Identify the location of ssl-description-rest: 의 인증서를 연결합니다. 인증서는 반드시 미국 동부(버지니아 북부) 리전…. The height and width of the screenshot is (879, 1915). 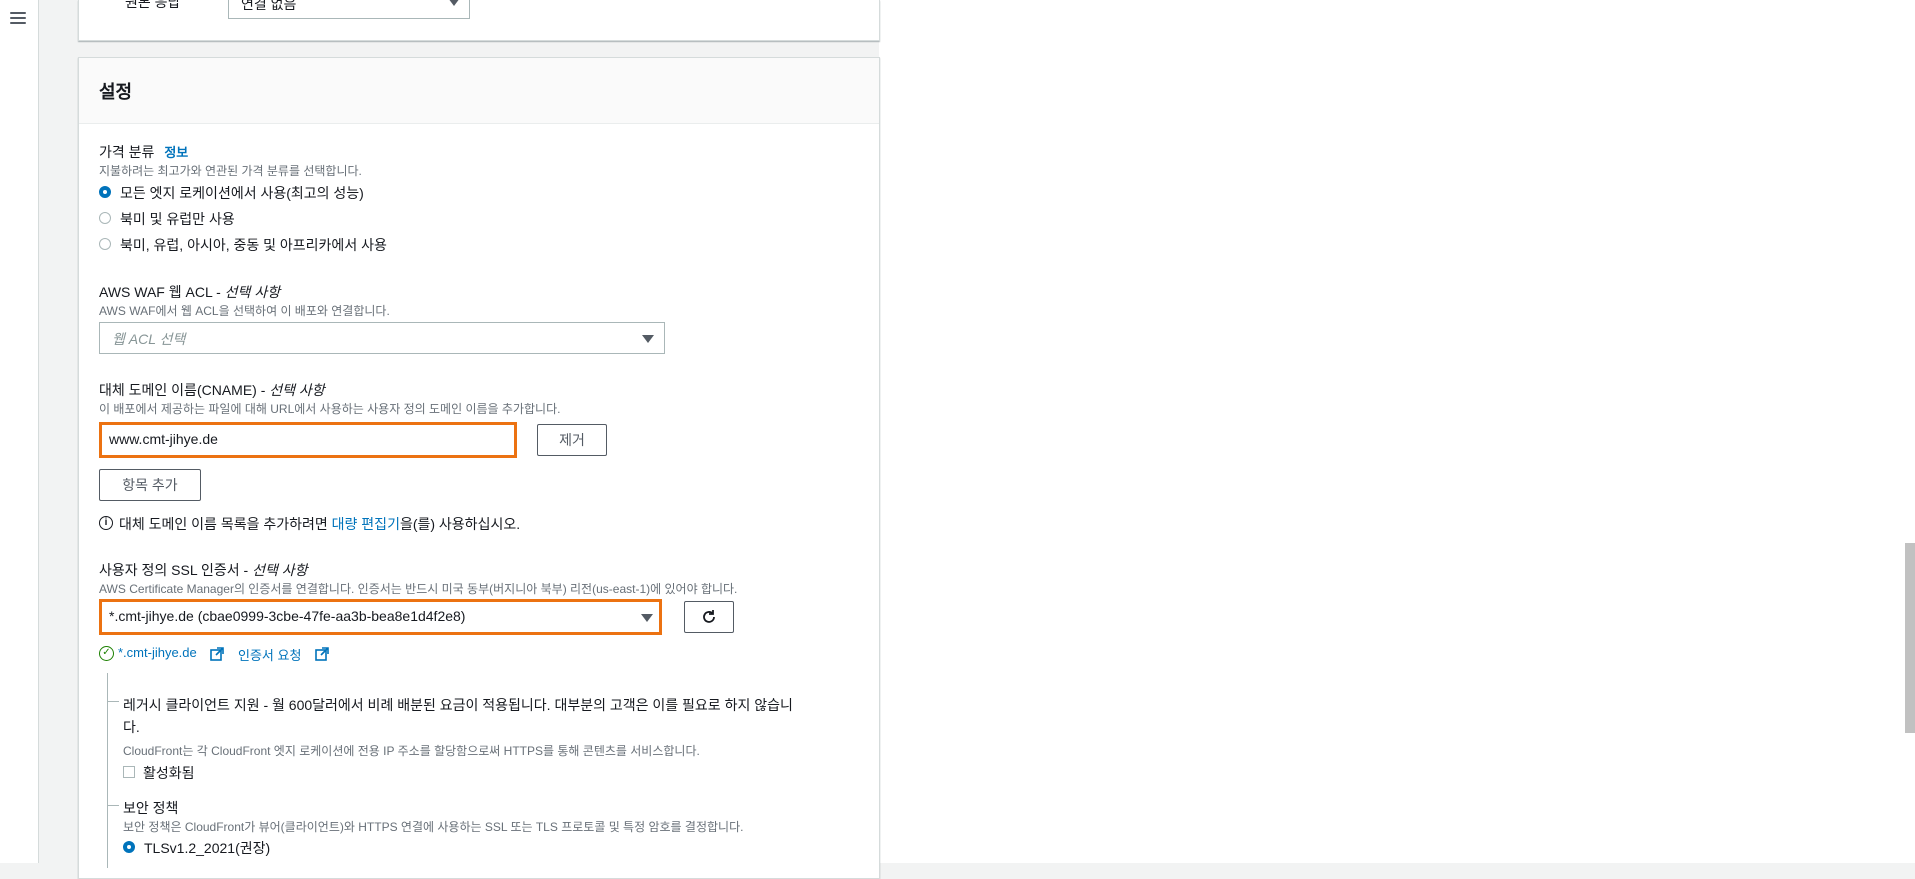
(485, 589).